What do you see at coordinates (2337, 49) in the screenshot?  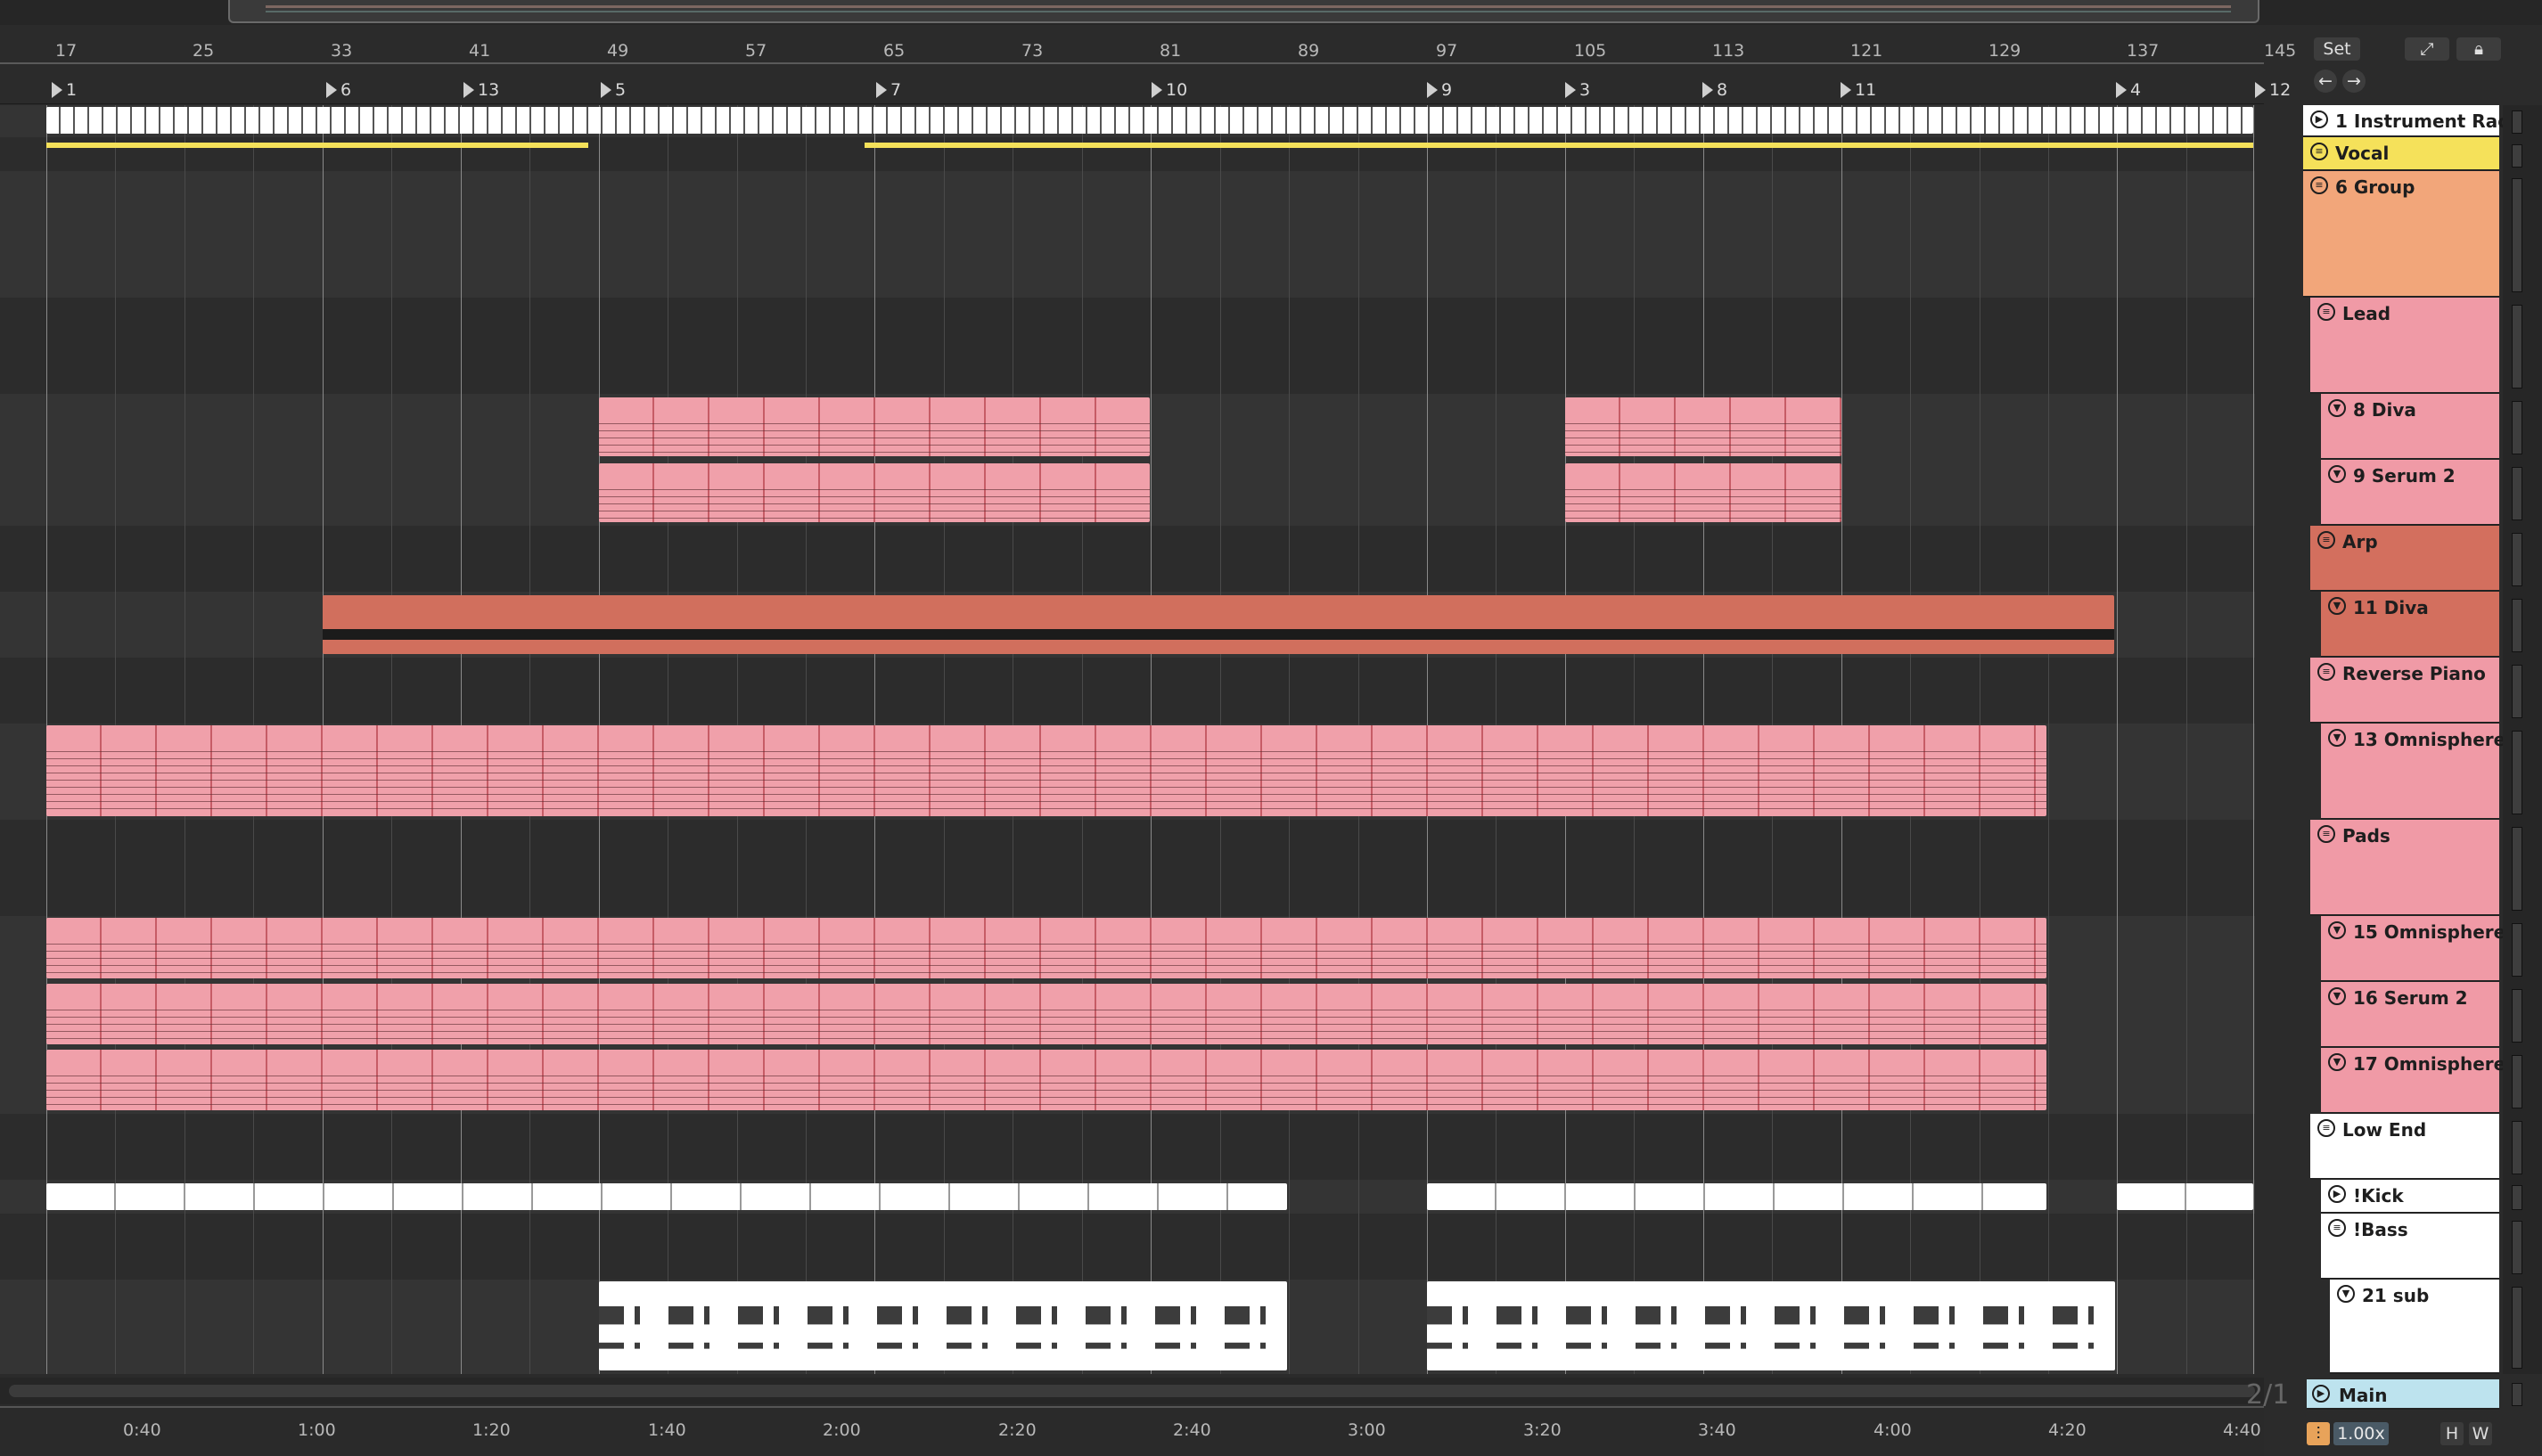 I see `set-button: Set` at bounding box center [2337, 49].